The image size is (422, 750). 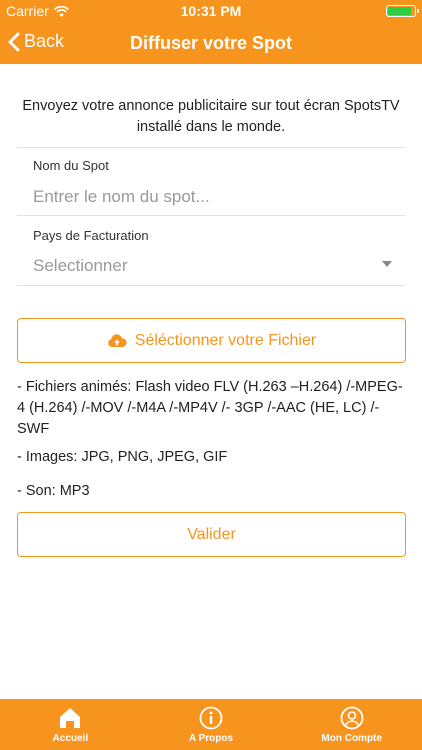 I want to click on tab-label: Mon Compte, so click(x=351, y=738).